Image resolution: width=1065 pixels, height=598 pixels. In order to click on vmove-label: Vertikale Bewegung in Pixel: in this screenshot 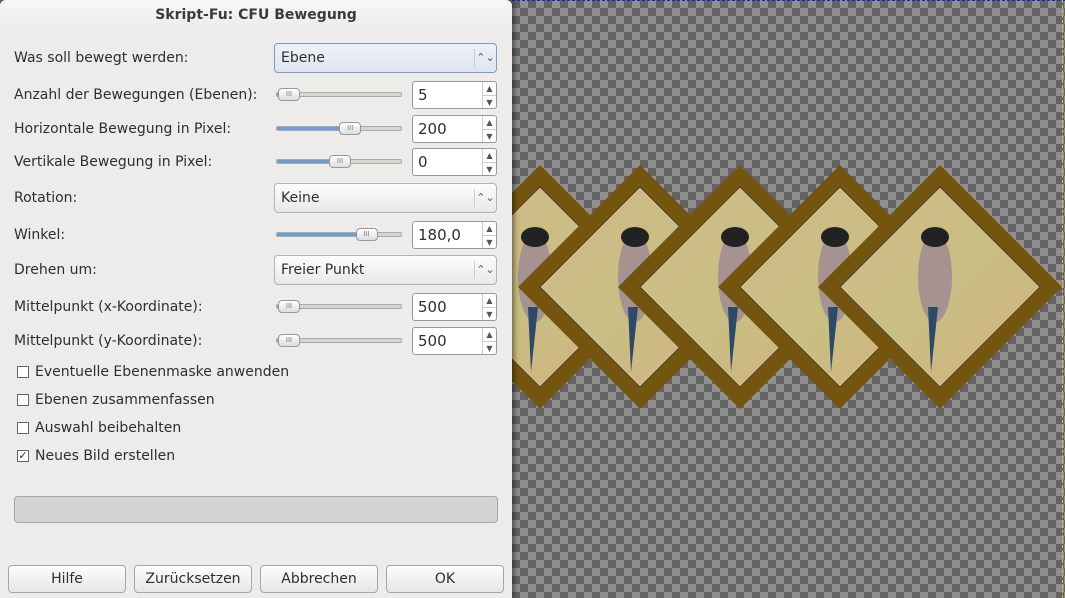, I will do `click(113, 162)`.